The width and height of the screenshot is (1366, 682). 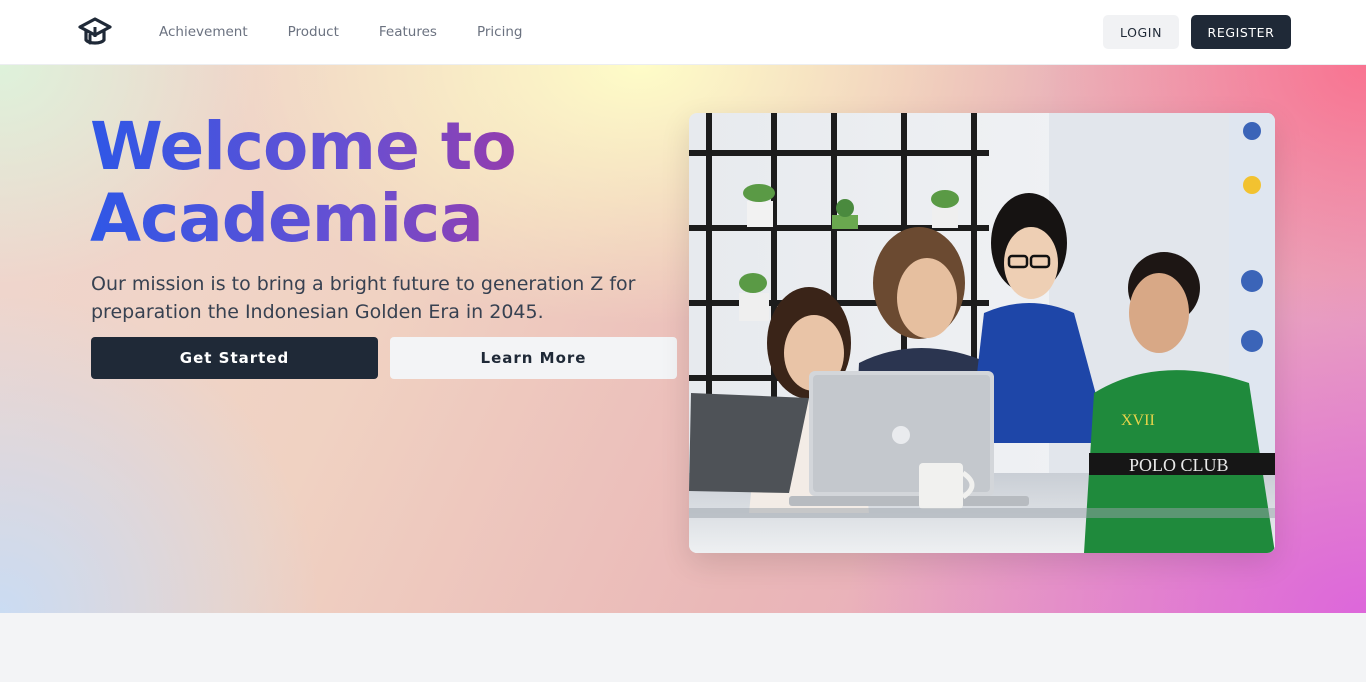 What do you see at coordinates (313, 32) in the screenshot?
I see `nav-link-product: Product` at bounding box center [313, 32].